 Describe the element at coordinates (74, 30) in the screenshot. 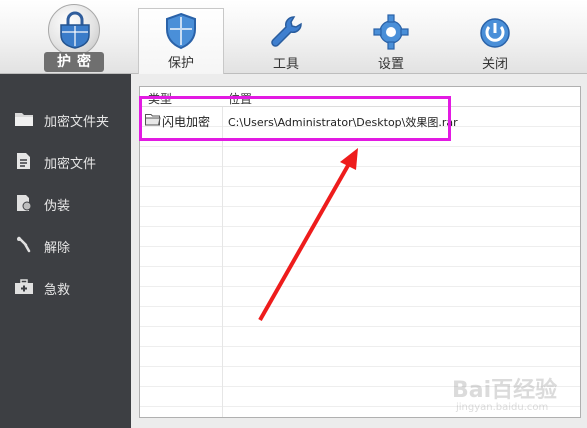

I see `lock-shield-icon` at that location.